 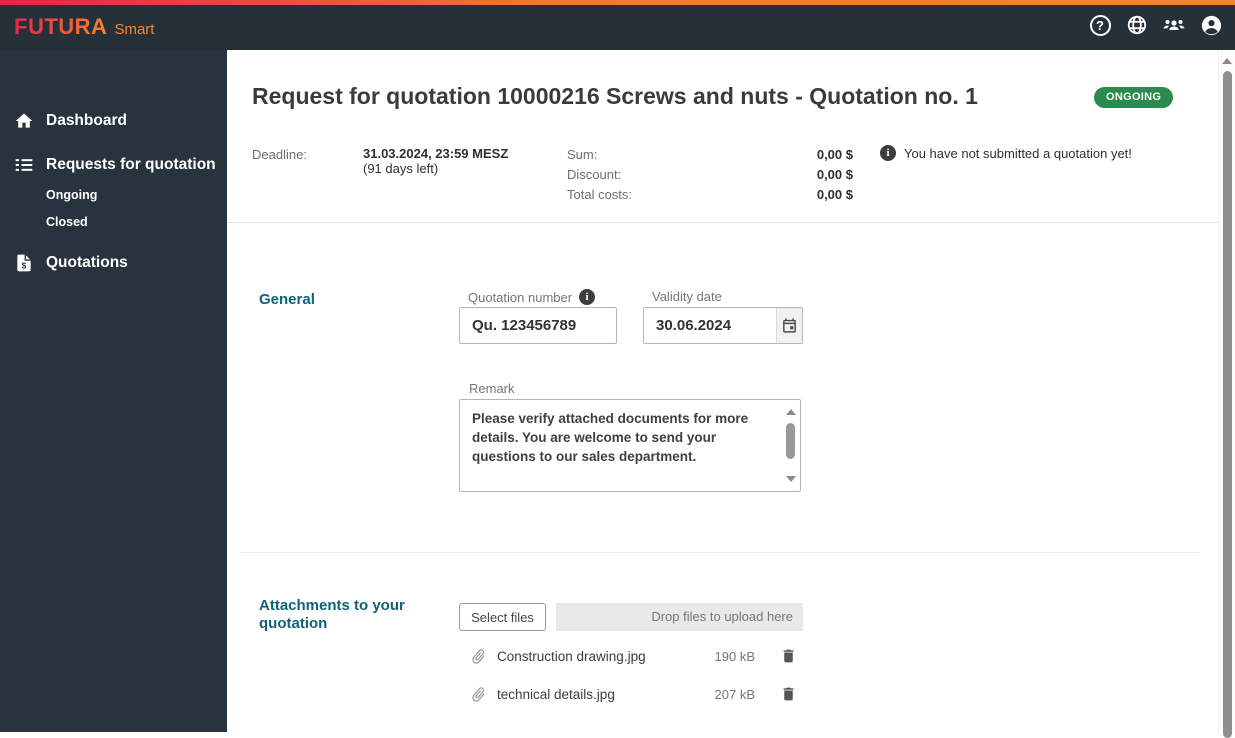 I want to click on total-costs-label: Total costs:, so click(x=600, y=194).